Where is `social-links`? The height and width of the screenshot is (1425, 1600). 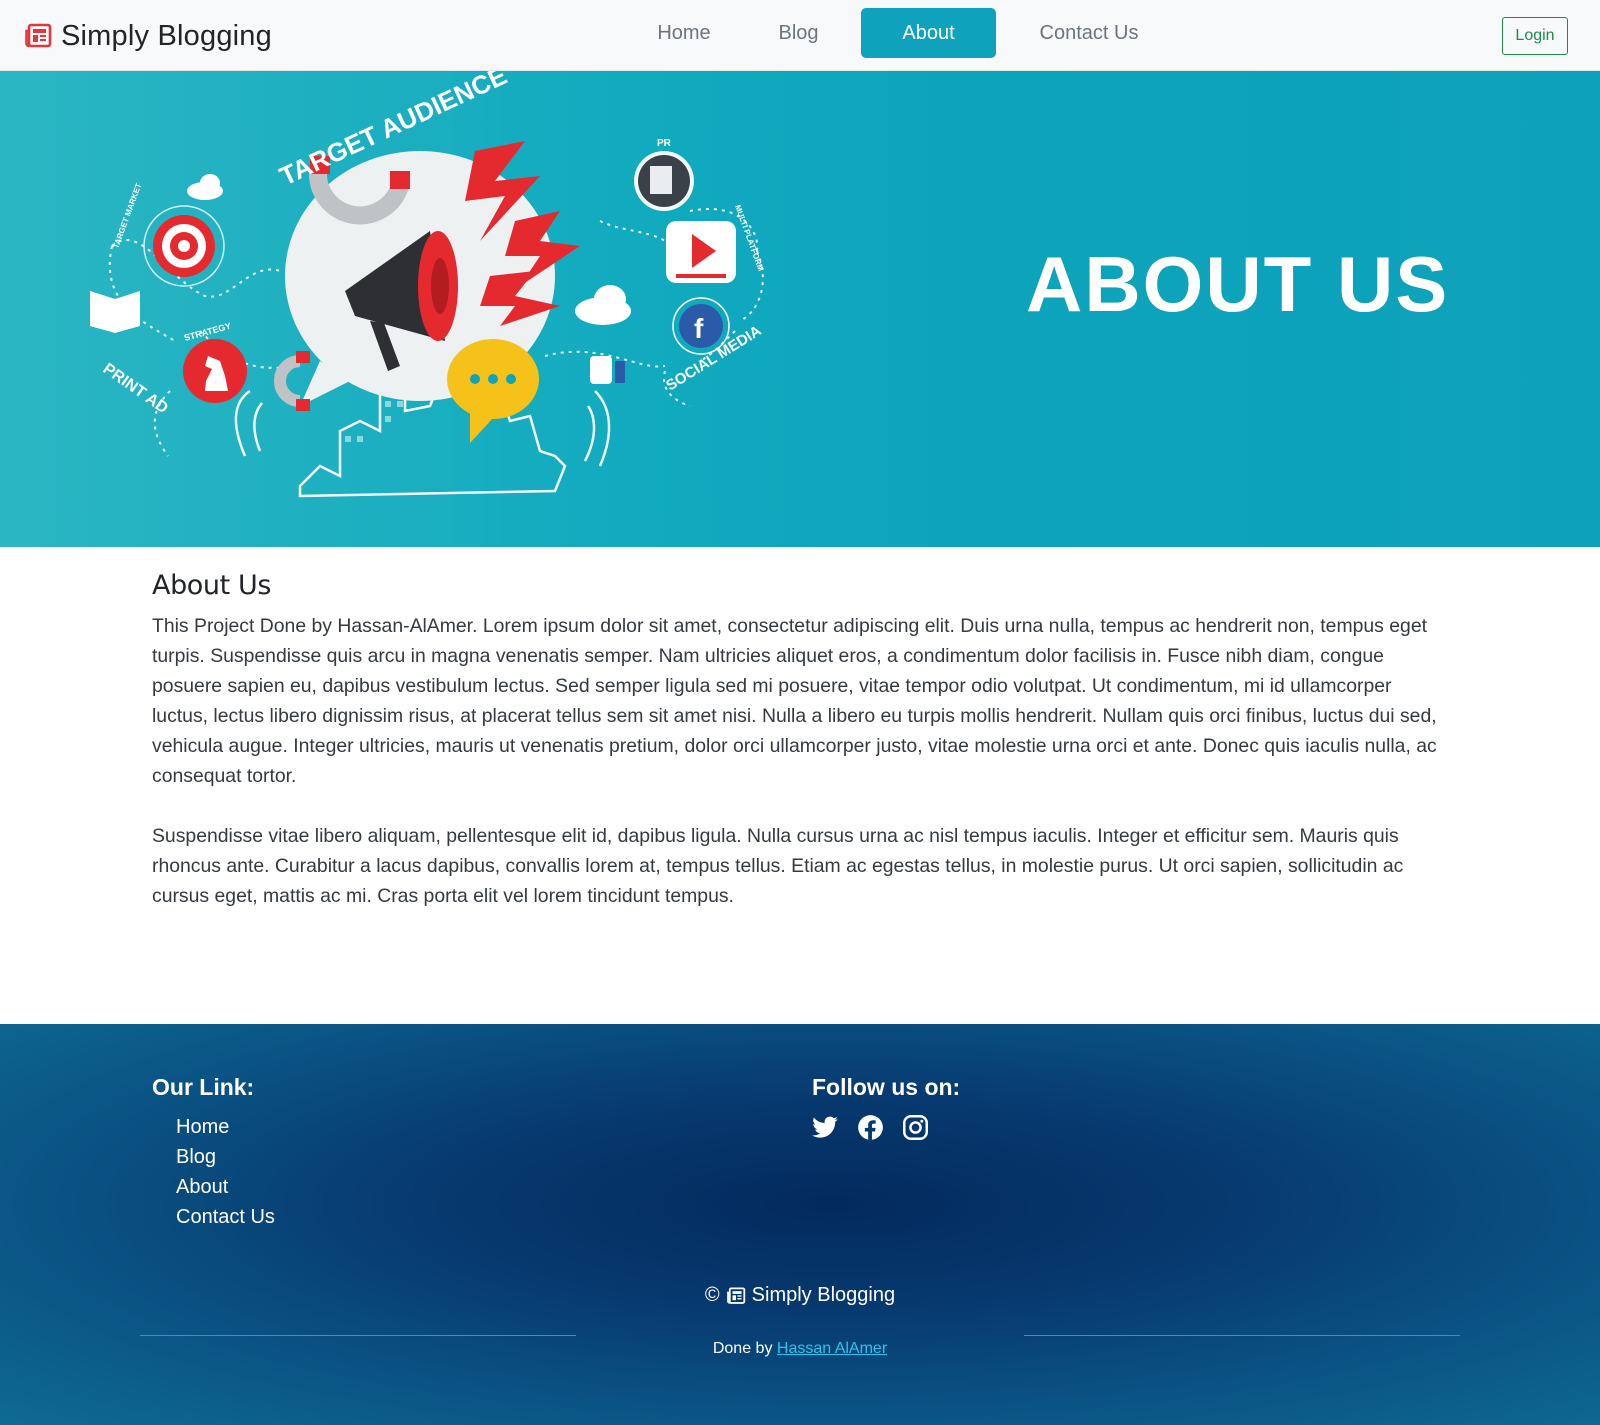
social-links is located at coordinates (870, 1127).